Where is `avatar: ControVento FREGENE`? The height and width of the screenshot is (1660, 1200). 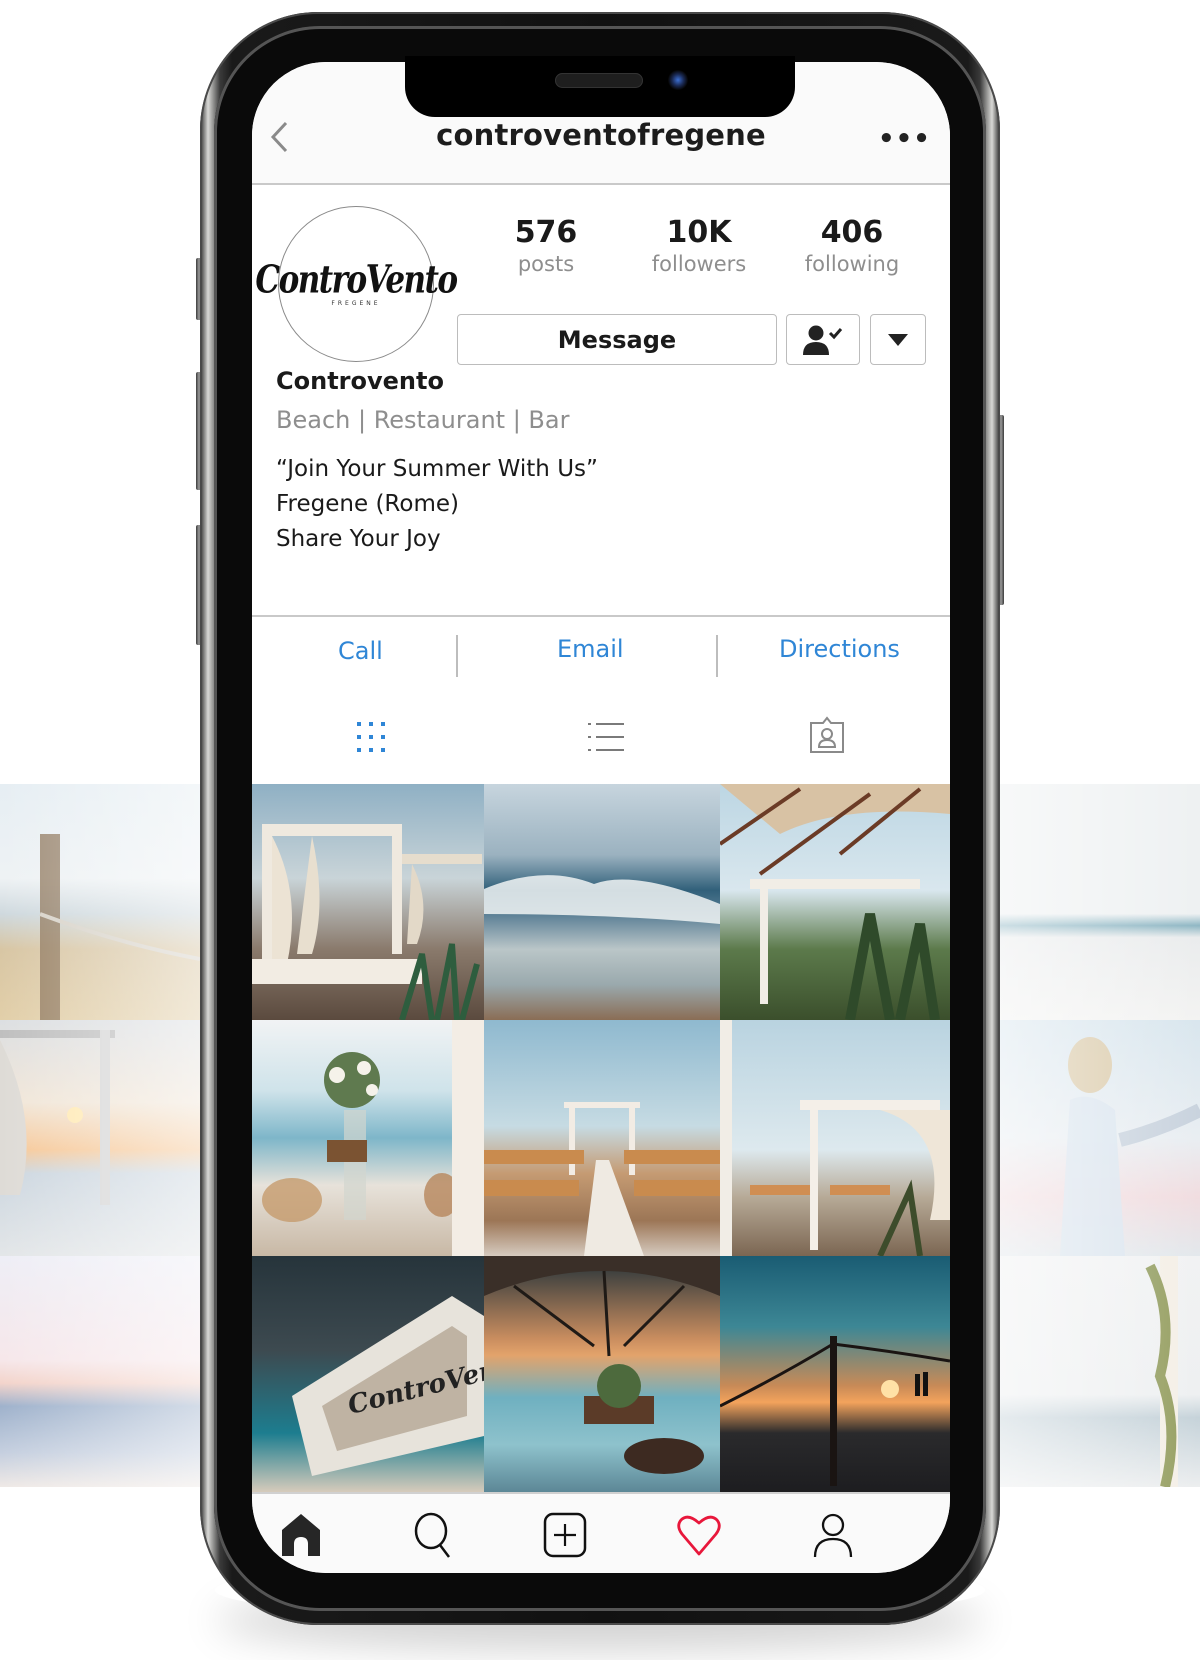 avatar: ControVento FREGENE is located at coordinates (356, 284).